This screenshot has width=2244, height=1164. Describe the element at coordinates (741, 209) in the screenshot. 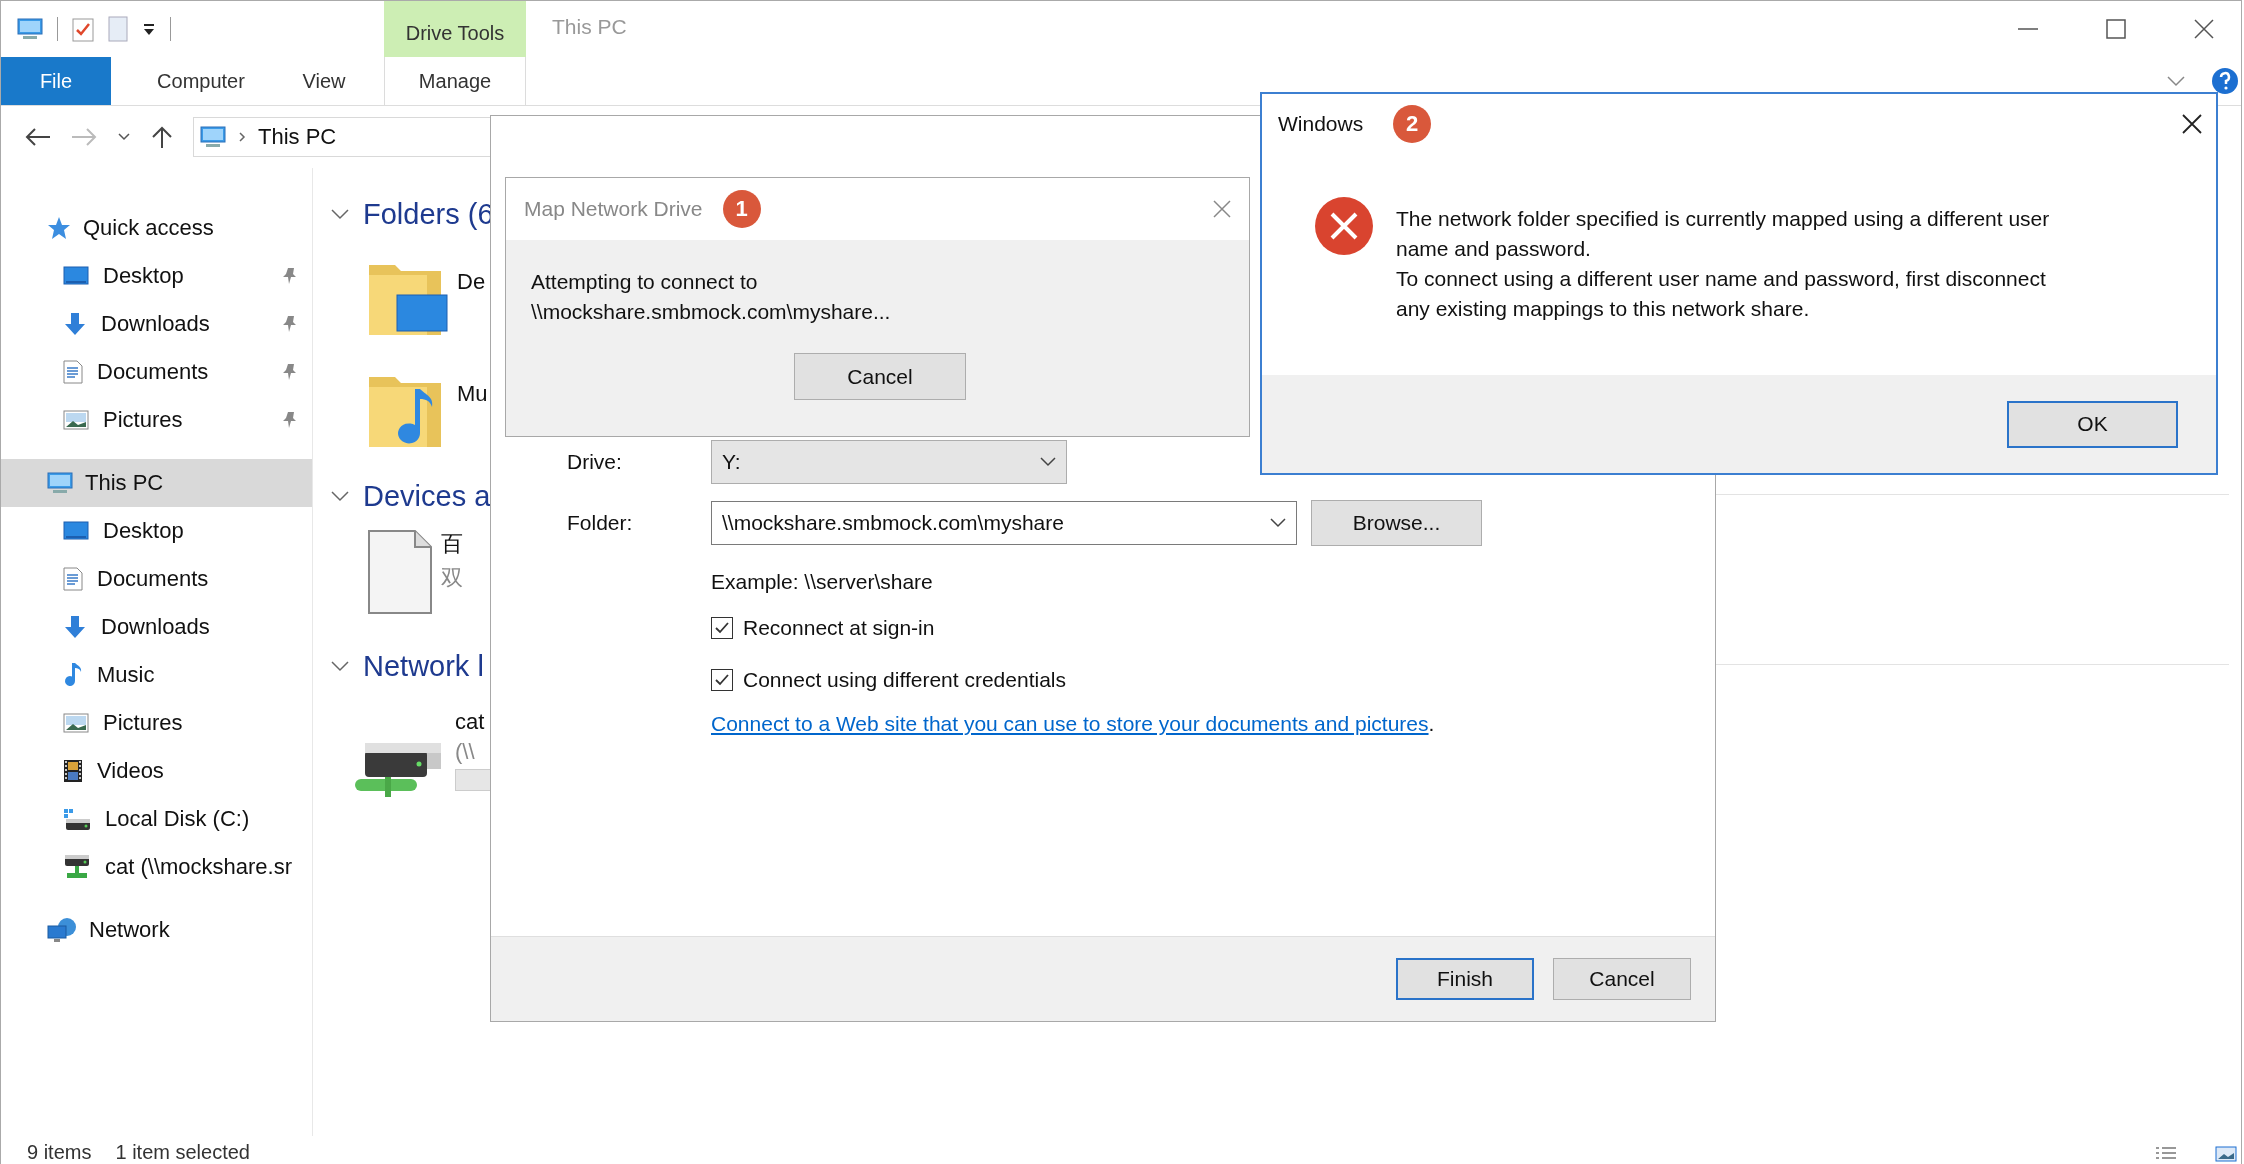

I see `number-badge: 1` at that location.